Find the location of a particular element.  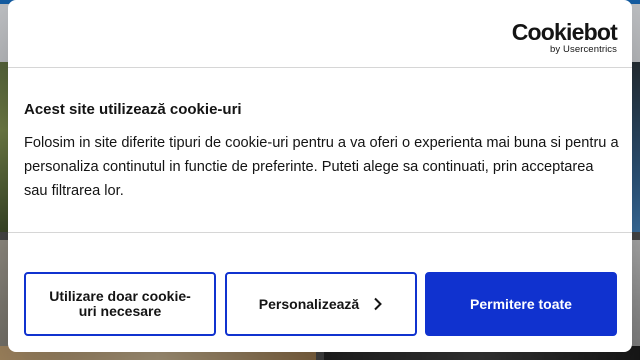

allow-all-button: Permitere toate is located at coordinates (521, 304).